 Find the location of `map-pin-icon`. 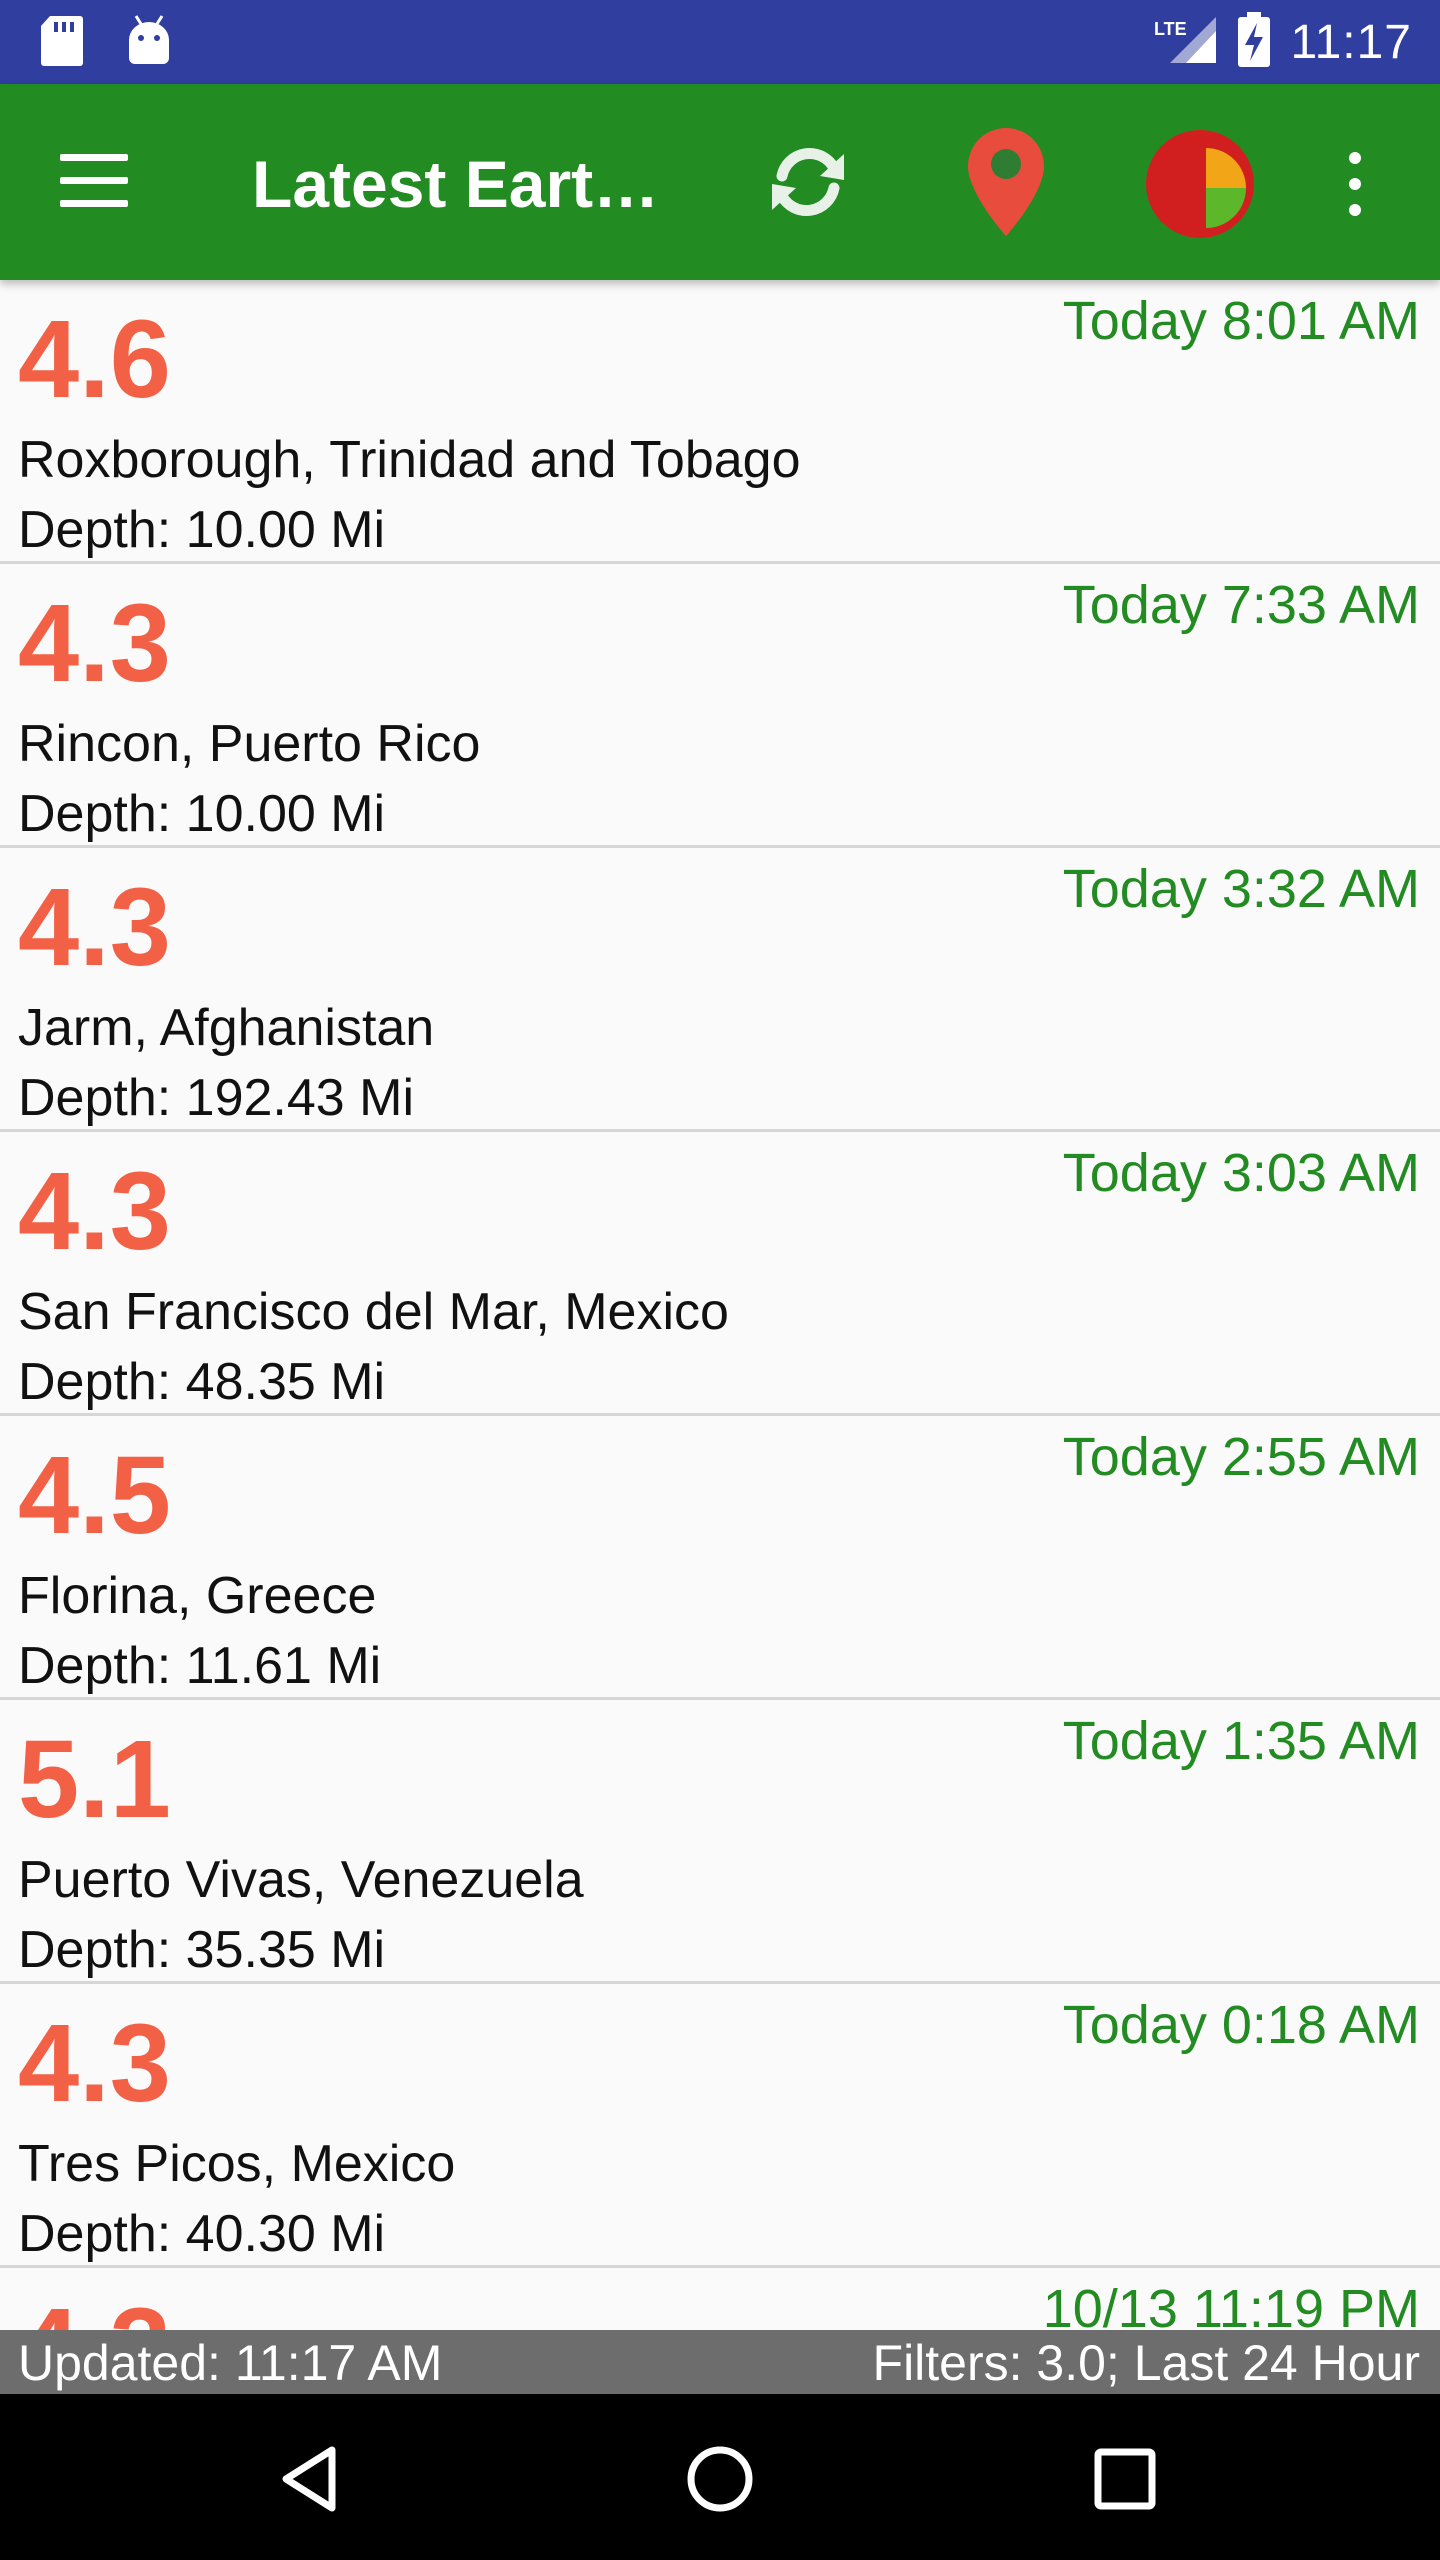

map-pin-icon is located at coordinates (1006, 182).